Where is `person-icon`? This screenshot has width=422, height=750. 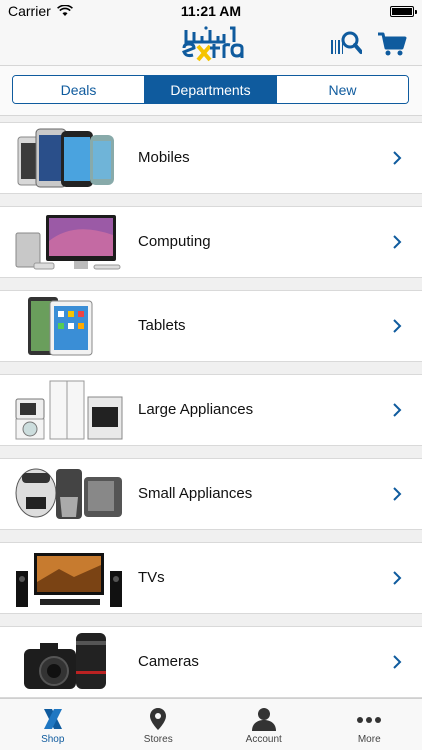
person-icon is located at coordinates (263, 719).